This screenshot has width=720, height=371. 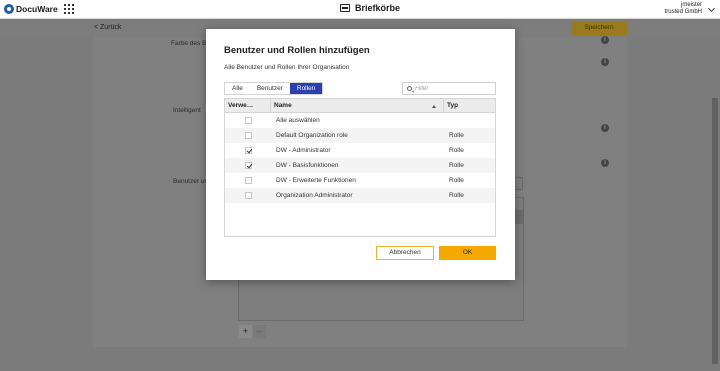 I want to click on remove-button: –, so click(x=259, y=331).